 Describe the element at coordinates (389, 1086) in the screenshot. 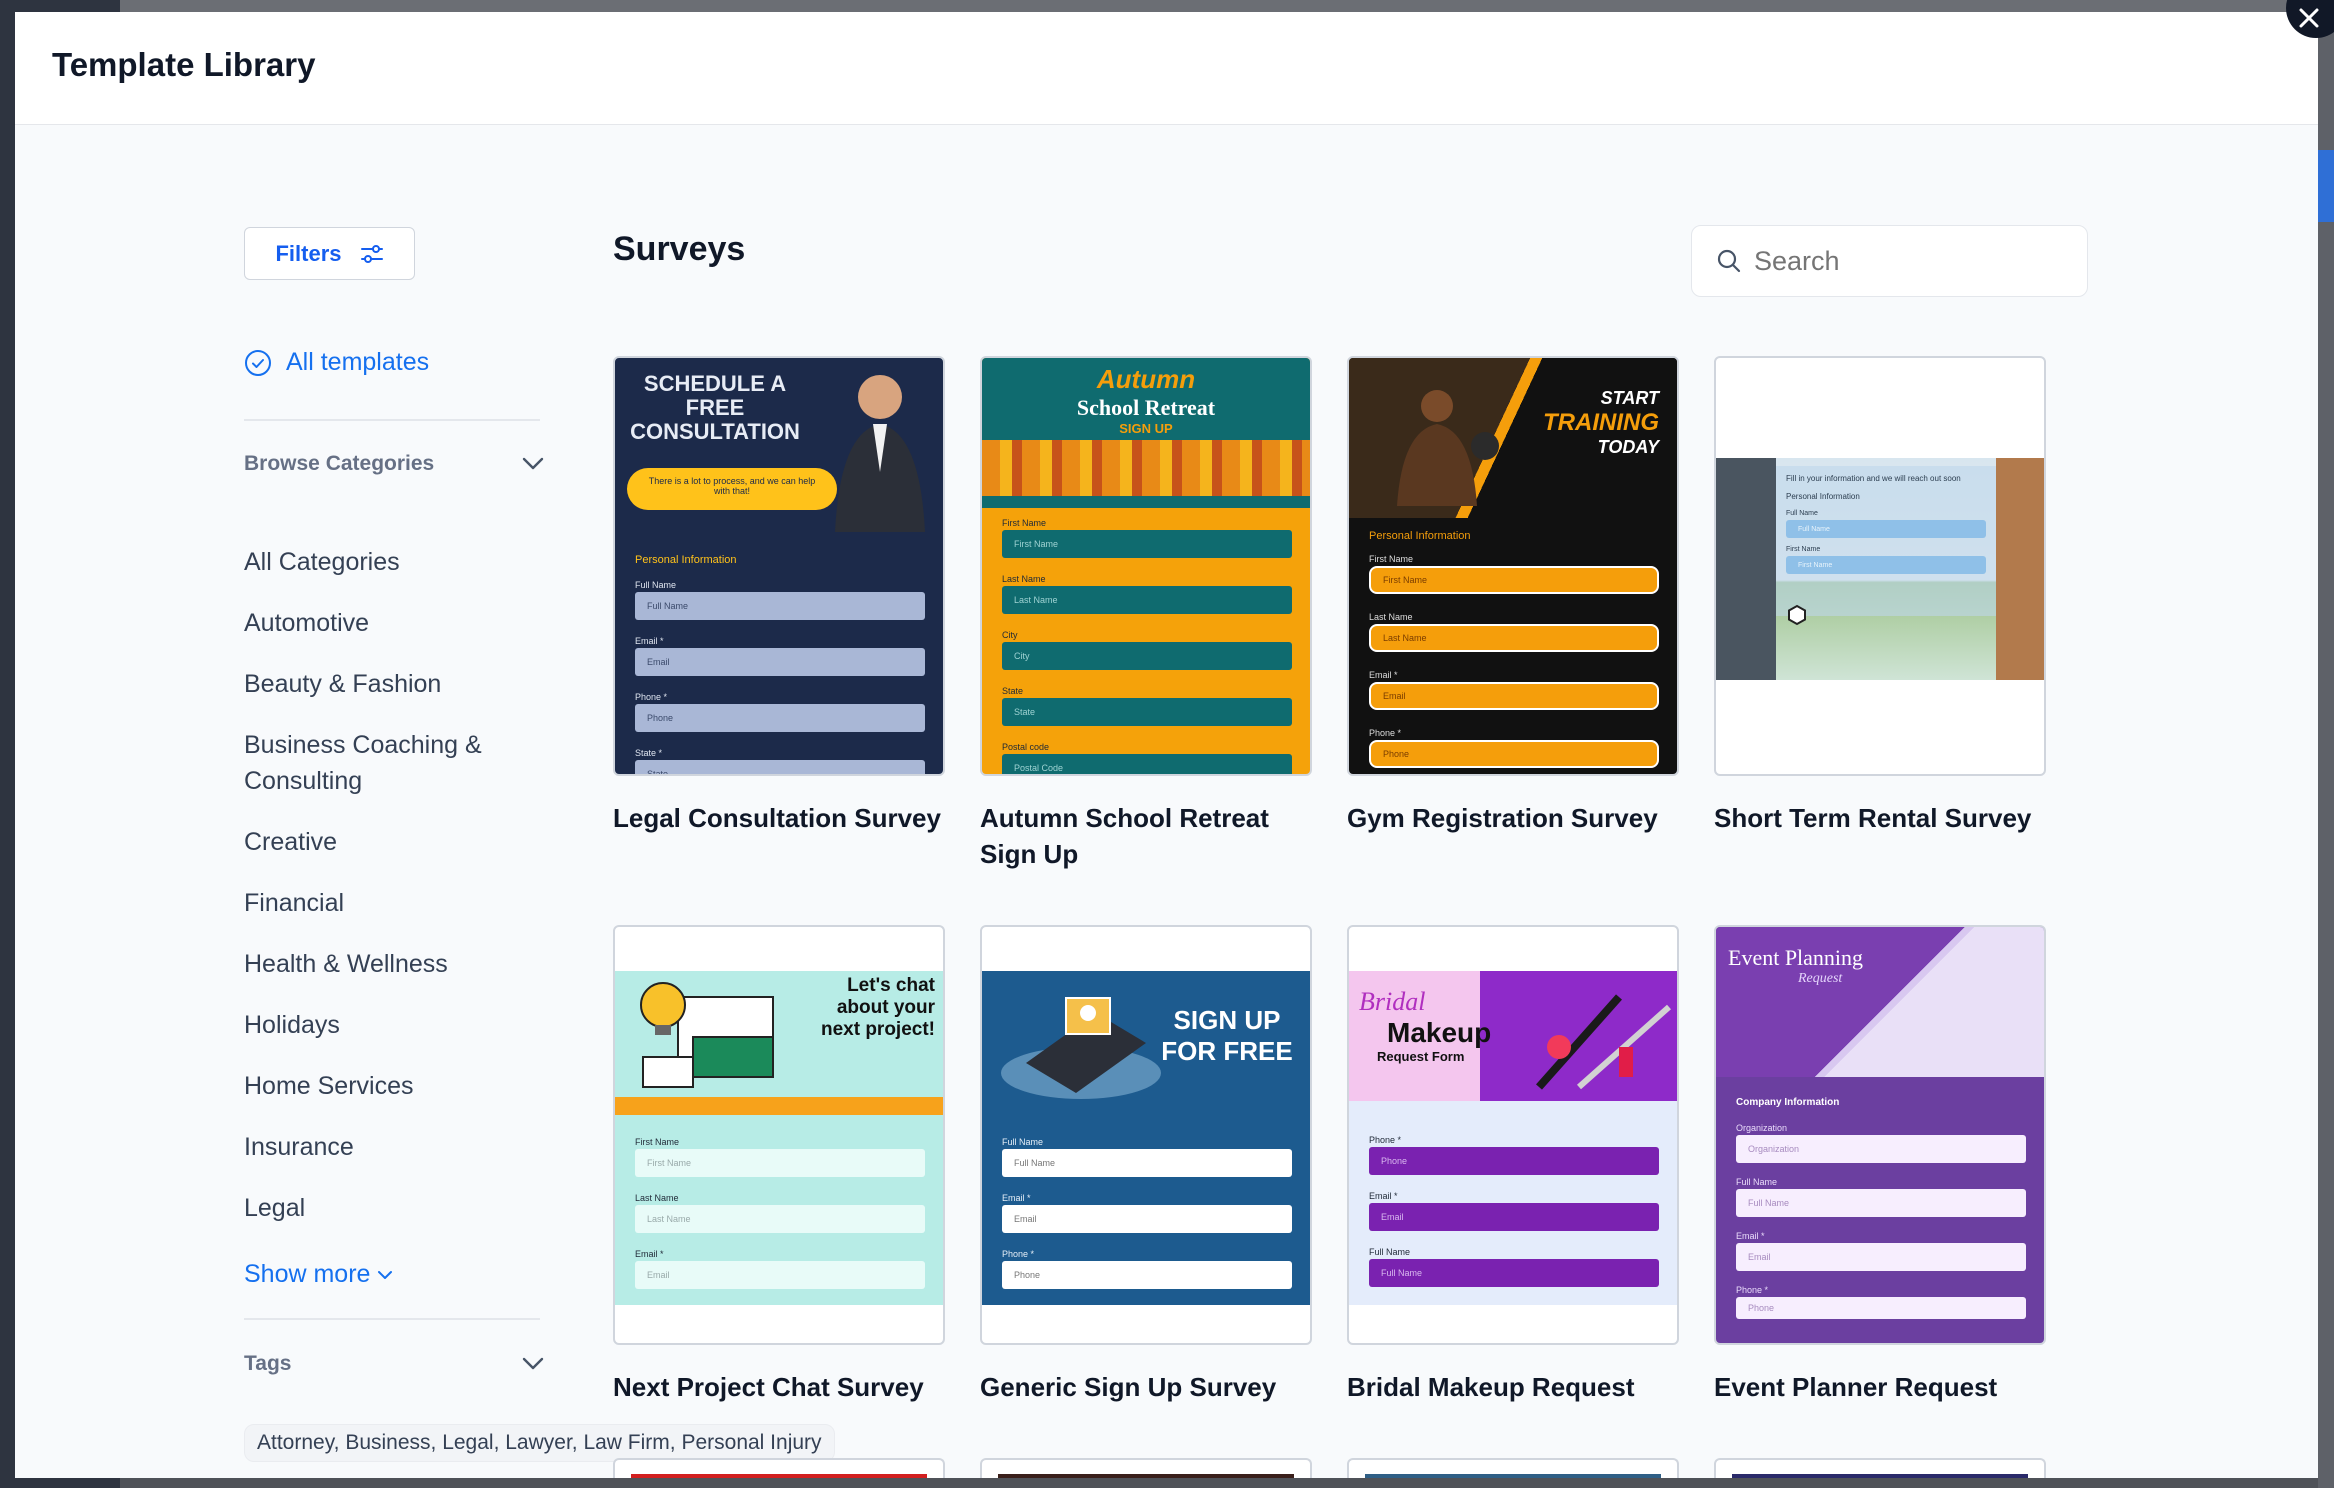

I see `category-home-services: Home Services` at that location.